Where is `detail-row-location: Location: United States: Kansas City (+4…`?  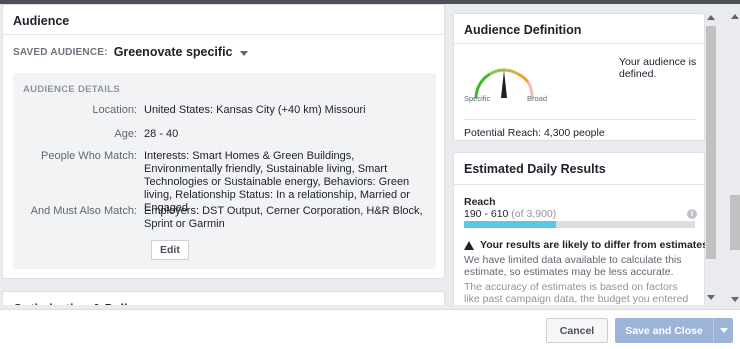
detail-row-location: Location: United States: Kansas City (+4… is located at coordinates (224, 110).